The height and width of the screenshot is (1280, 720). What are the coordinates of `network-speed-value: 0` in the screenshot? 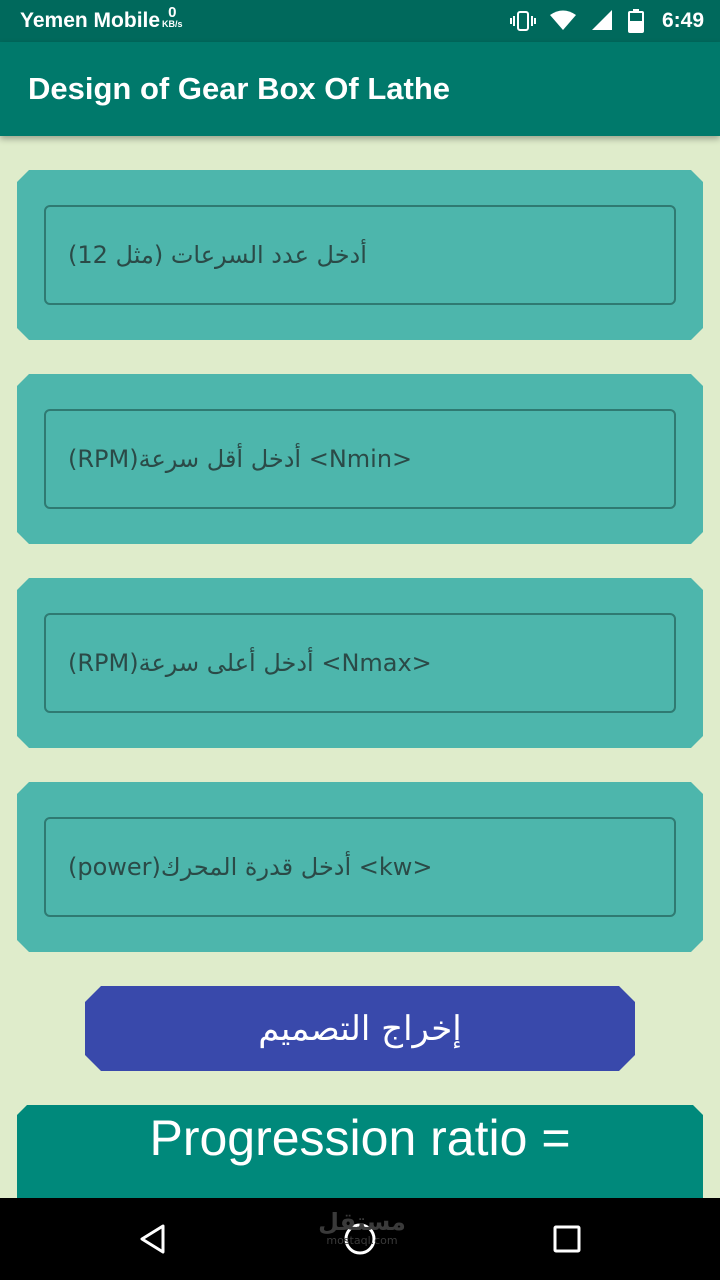 It's located at (172, 12).